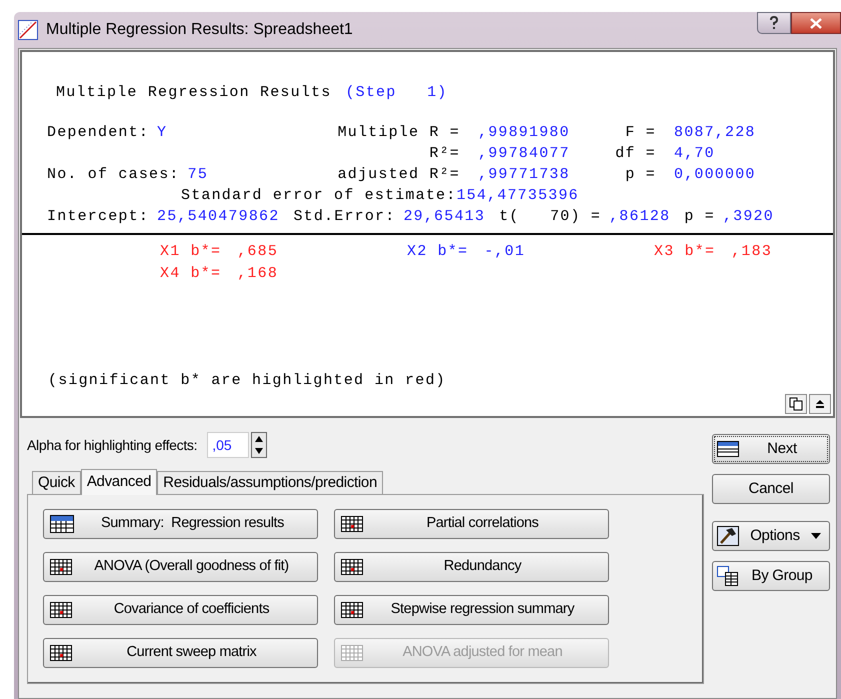  What do you see at coordinates (437, 252) in the screenshot?
I see `coefficient-label: X2 b*=` at bounding box center [437, 252].